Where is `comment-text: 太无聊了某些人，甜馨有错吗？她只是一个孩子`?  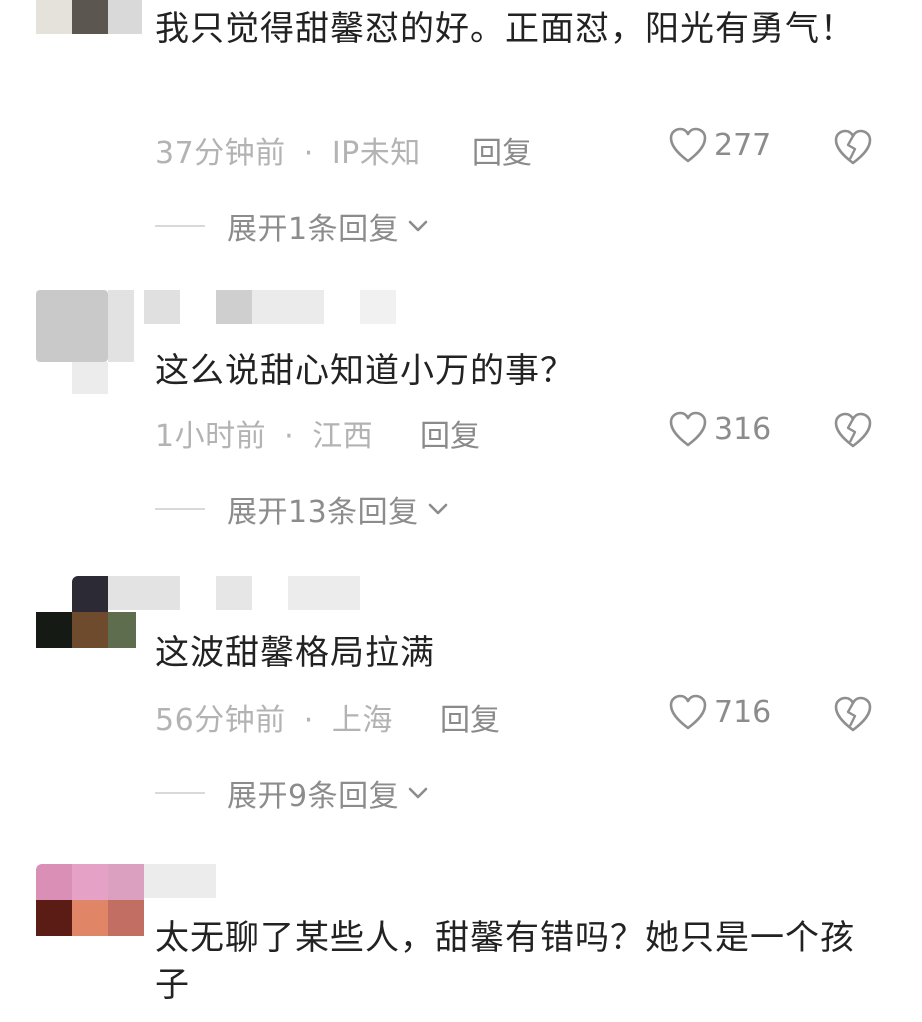
comment-text: 太无聊了某些人，甜馨有错吗？她只是一个孩子 is located at coordinates (505, 961).